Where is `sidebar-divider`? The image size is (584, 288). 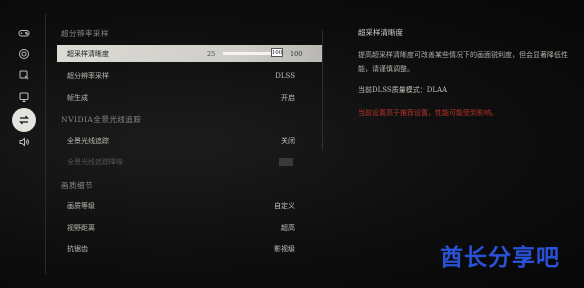 sidebar-divider is located at coordinates (45, 144).